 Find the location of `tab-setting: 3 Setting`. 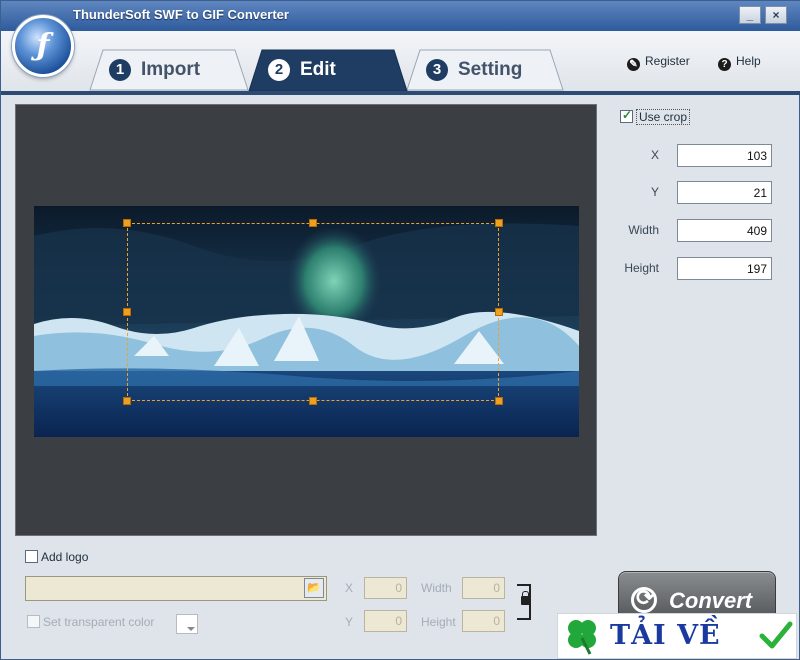

tab-setting: 3 Setting is located at coordinates (485, 70).